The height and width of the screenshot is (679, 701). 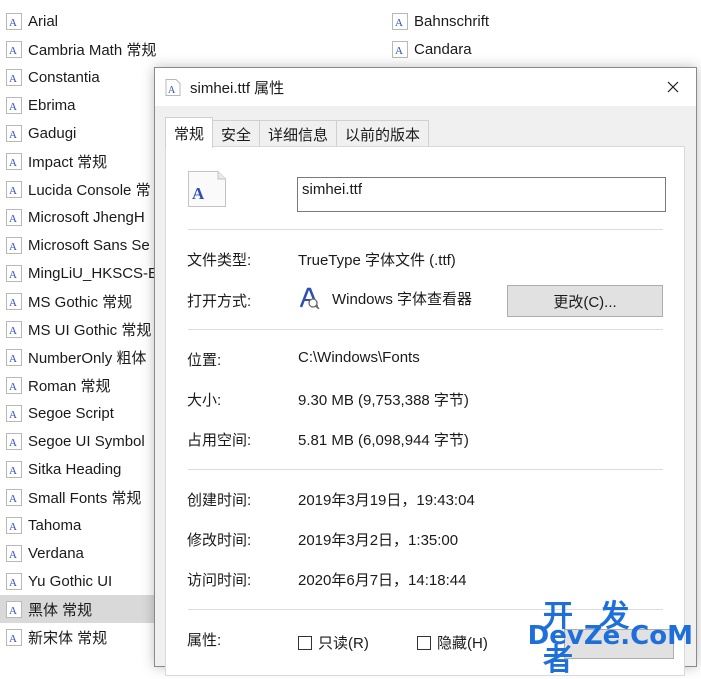 What do you see at coordinates (70, 581) in the screenshot?
I see `font-item-label: Yu Gothic UI` at bounding box center [70, 581].